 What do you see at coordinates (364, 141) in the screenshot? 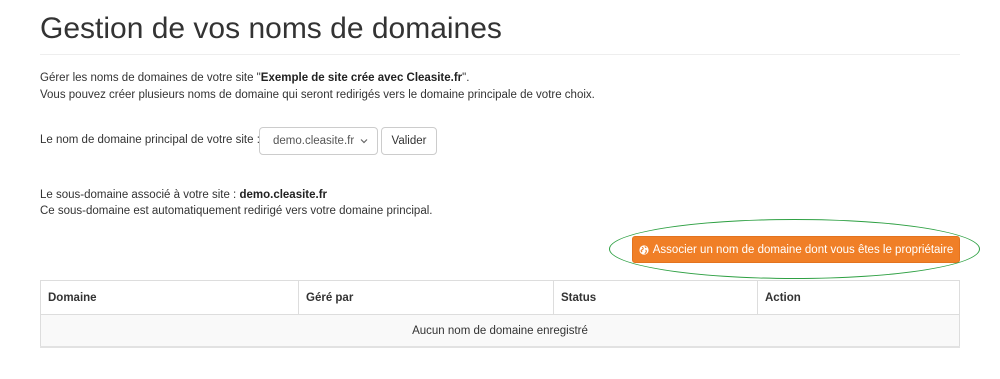
I see `chevron-down-icon` at bounding box center [364, 141].